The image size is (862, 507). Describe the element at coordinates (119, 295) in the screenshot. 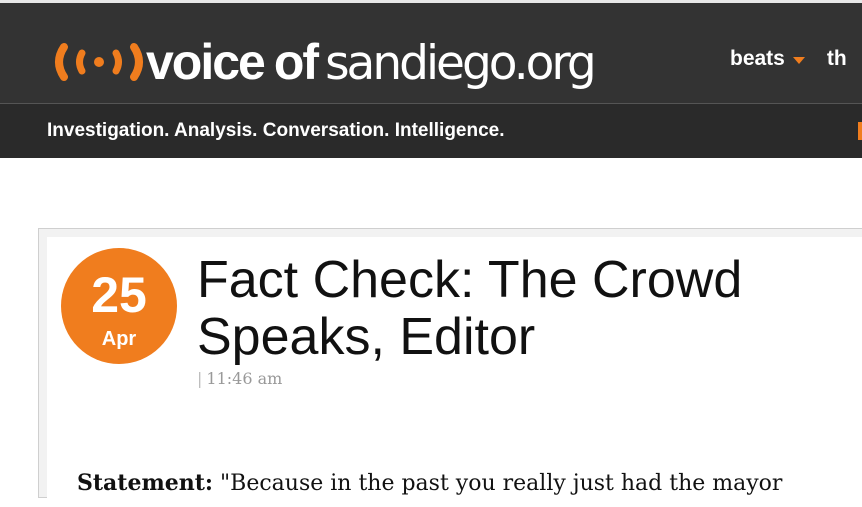

I see `date-day: 25` at that location.